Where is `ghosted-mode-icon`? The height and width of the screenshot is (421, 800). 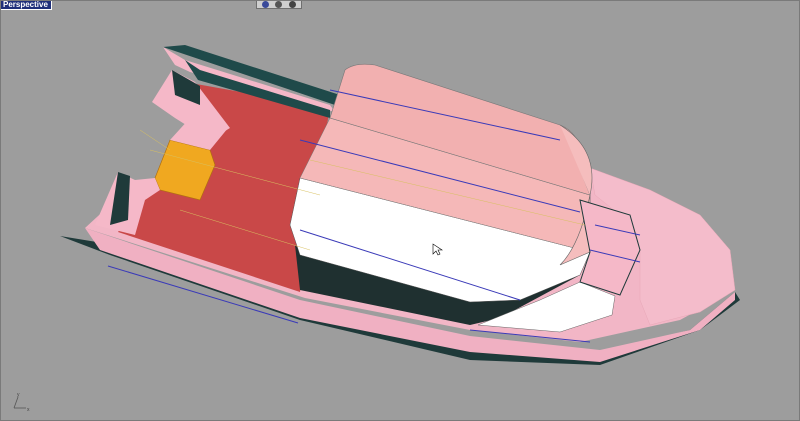 ghosted-mode-icon is located at coordinates (292, 4).